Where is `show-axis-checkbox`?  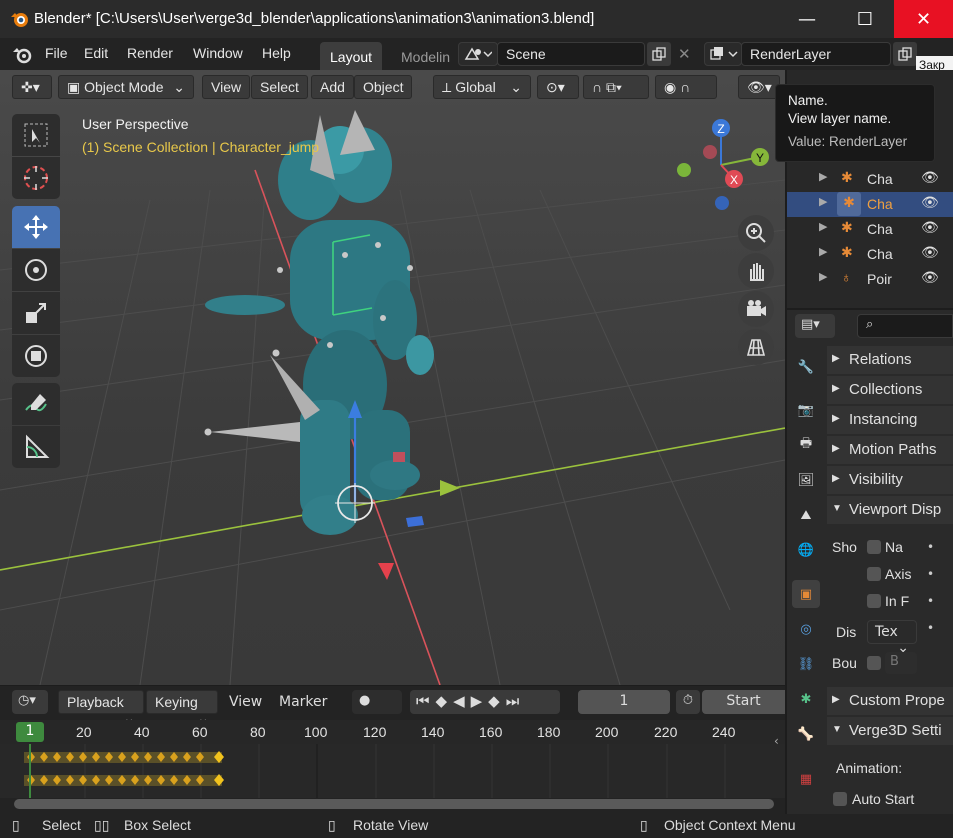 show-axis-checkbox is located at coordinates (874, 574).